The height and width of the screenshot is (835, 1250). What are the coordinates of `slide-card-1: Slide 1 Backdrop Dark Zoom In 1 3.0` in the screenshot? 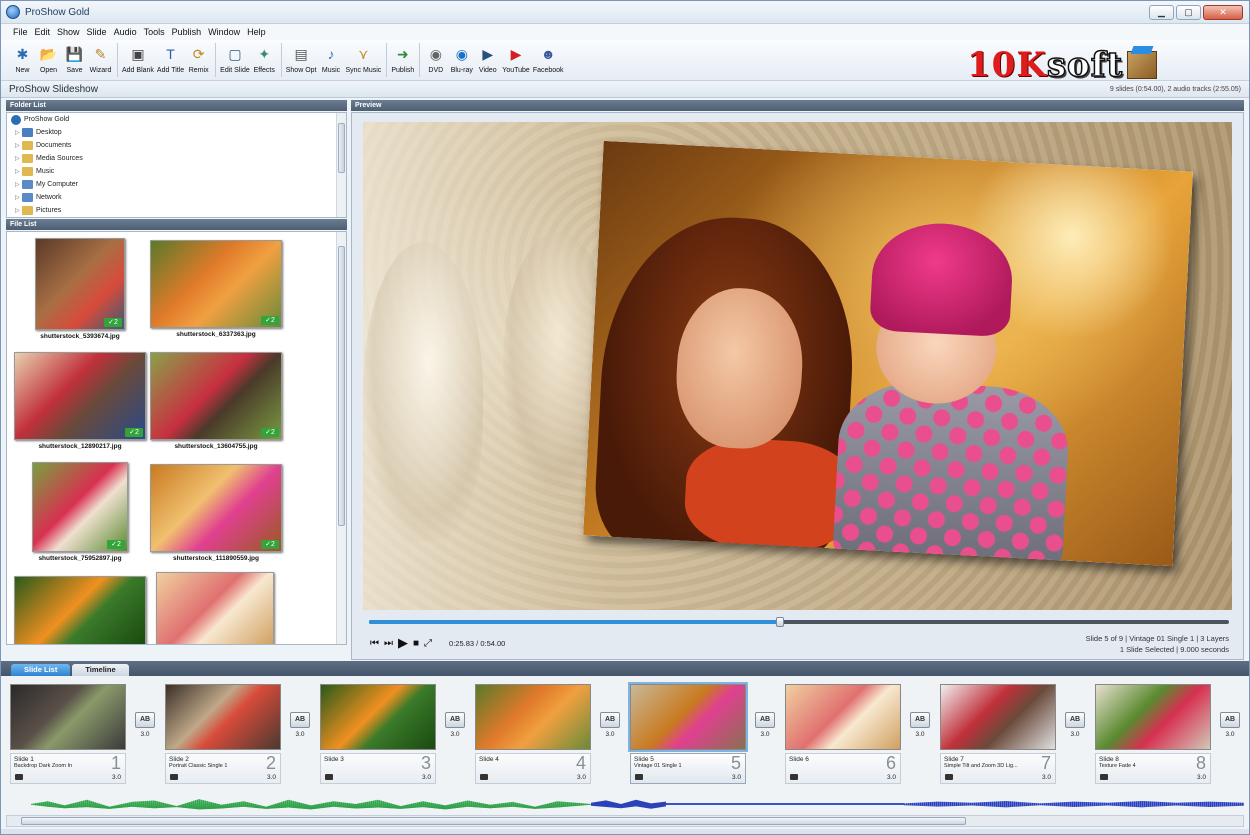 It's located at (68, 739).